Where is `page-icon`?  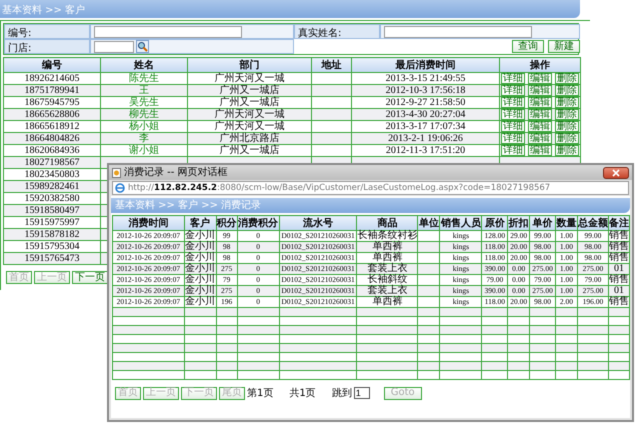
page-icon is located at coordinates (116, 173).